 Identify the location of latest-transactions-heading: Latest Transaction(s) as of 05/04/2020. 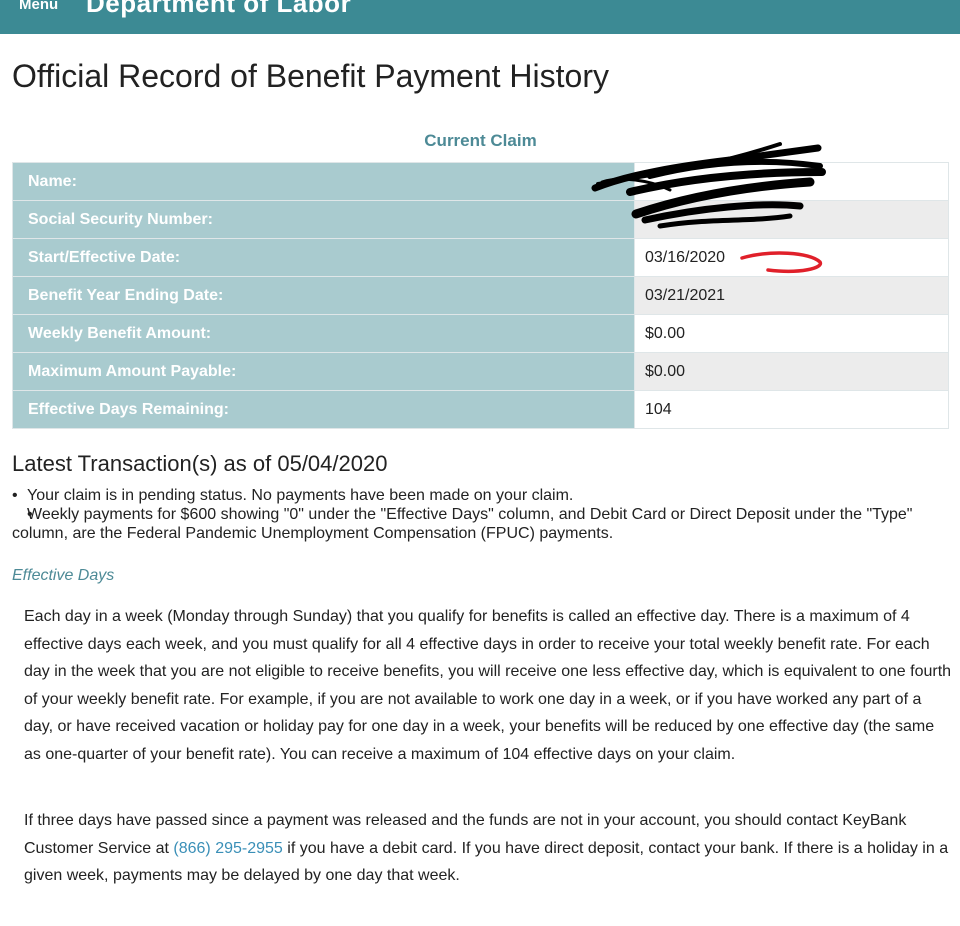
(200, 463).